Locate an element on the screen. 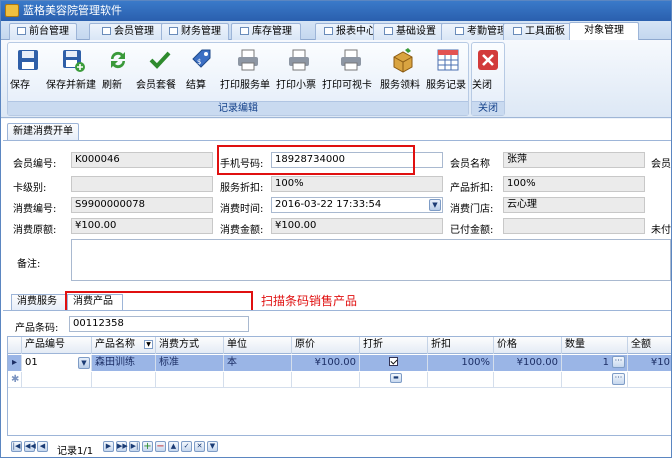  grid-header-indicator is located at coordinates (15, 345).